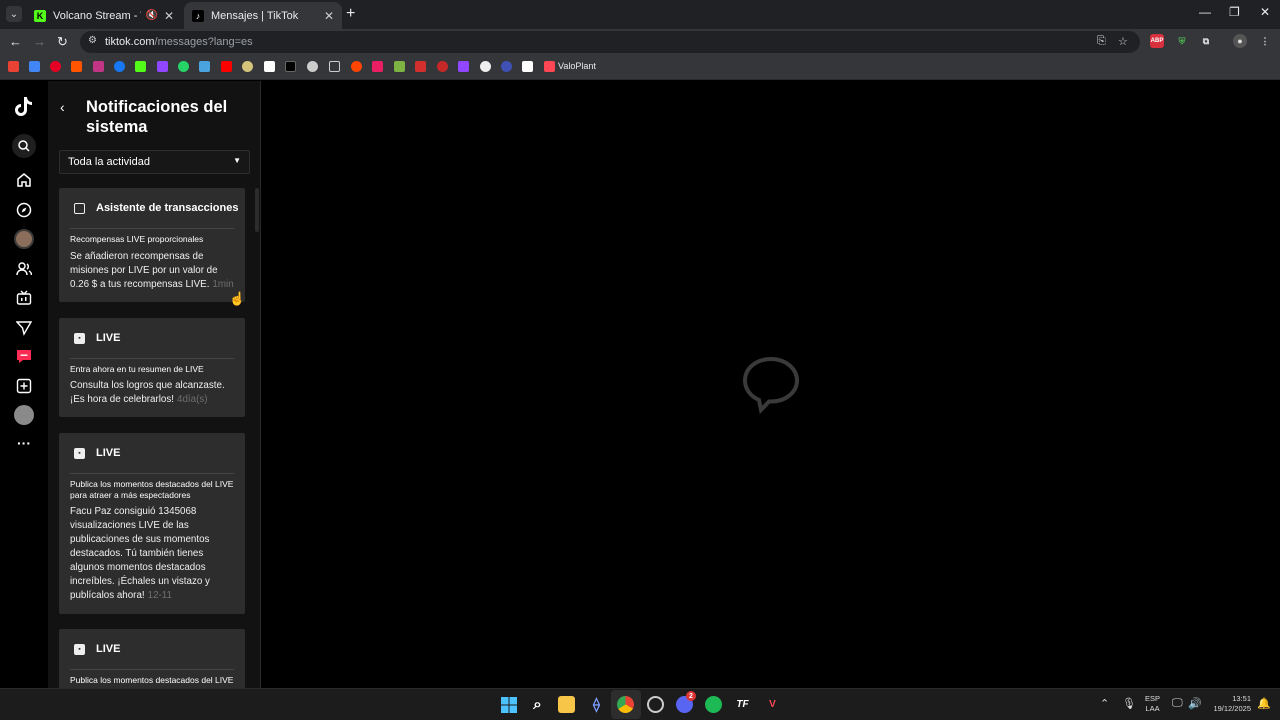 Image resolution: width=1280 pixels, height=720 pixels. I want to click on close-window-icon: ✕, so click(1265, 12).